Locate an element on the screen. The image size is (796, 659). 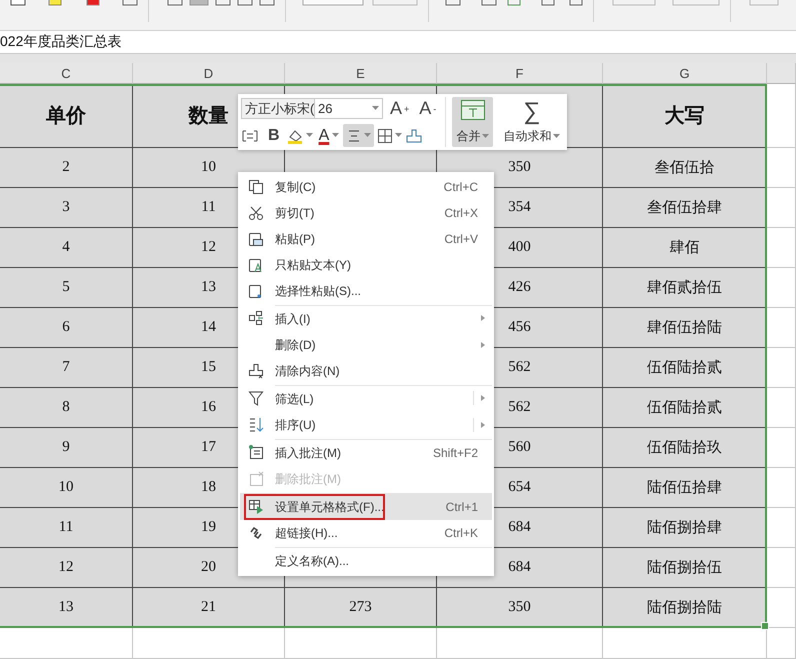
table-cell: 10 is located at coordinates (66, 488).